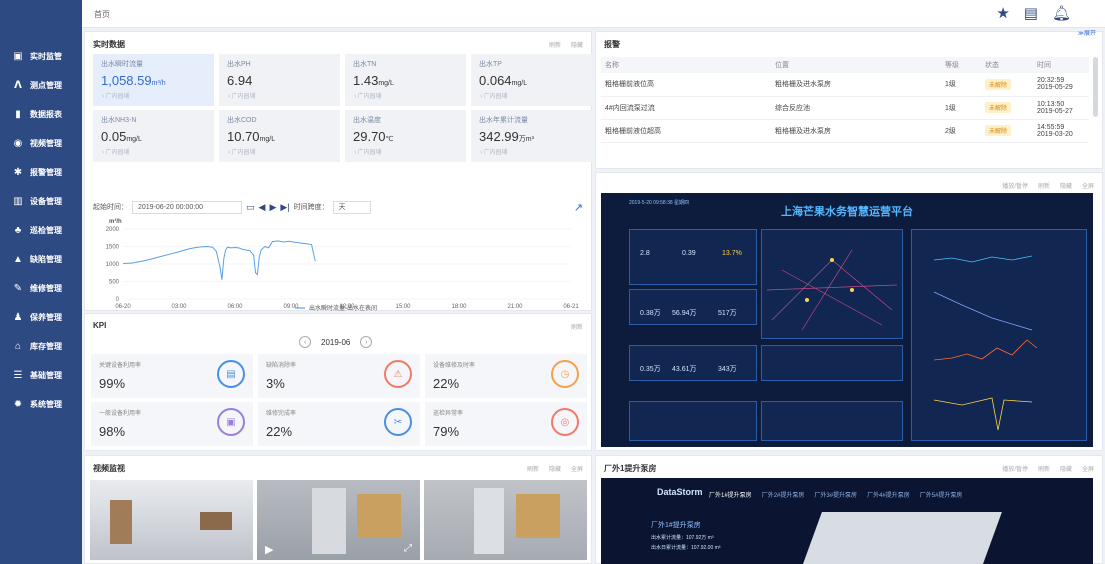 The height and width of the screenshot is (564, 1105). Describe the element at coordinates (1055, 111) in the screenshot. I see `alarm-date: 2019-05-27` at that location.